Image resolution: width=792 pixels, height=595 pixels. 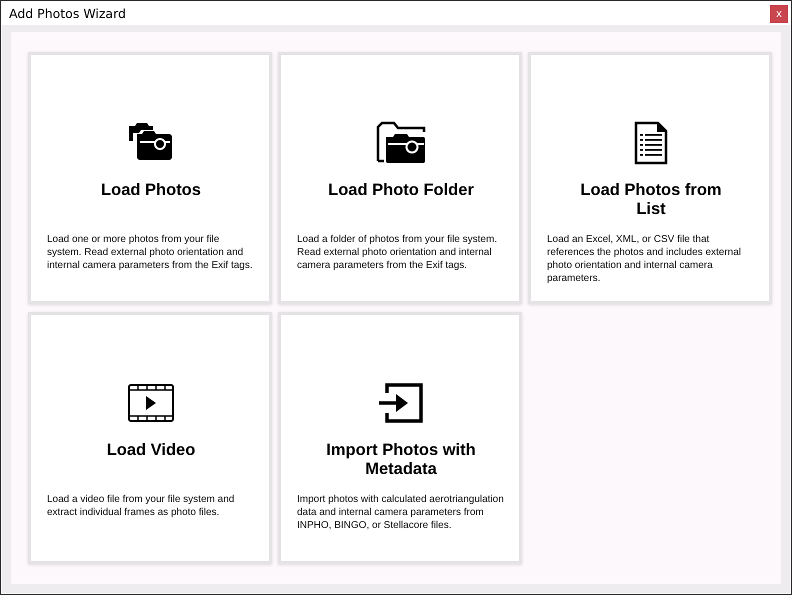 I want to click on card-description: Import photos with calculated aerotriangulation data and internal camera parameters from INPHO, BINGO, or Stellacore files., so click(x=401, y=513).